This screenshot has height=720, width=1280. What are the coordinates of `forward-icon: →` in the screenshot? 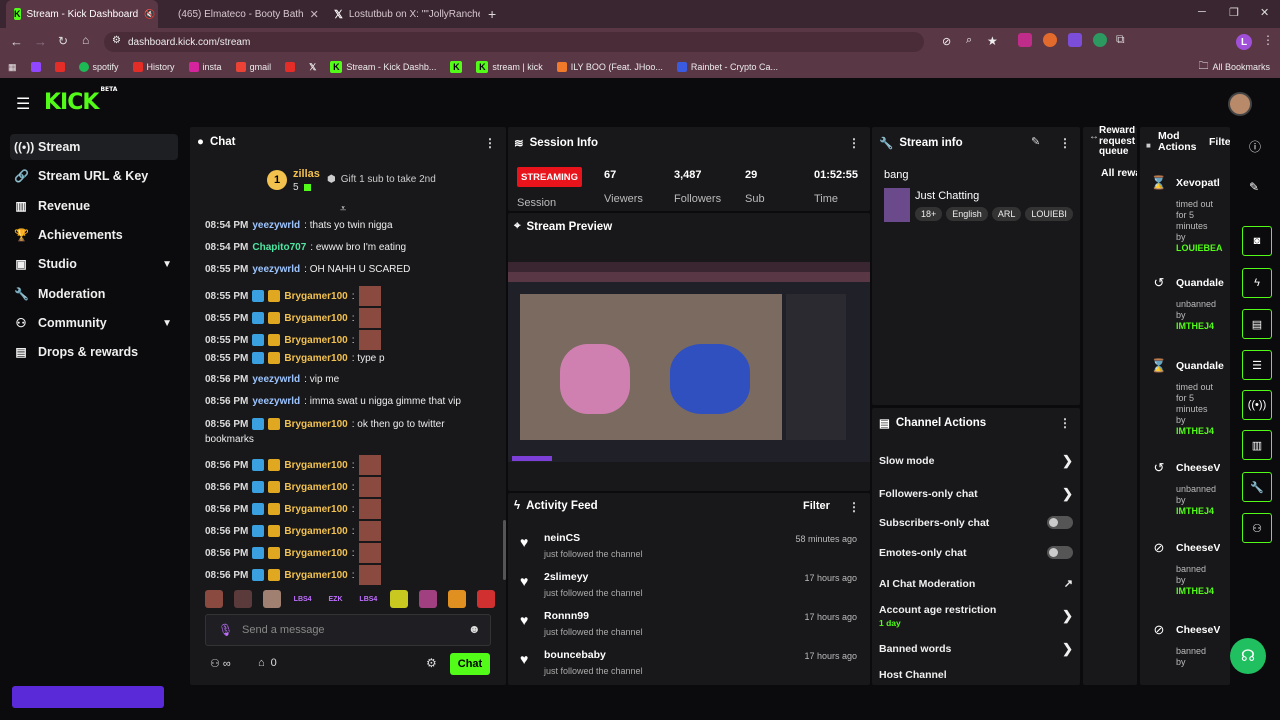 It's located at (40, 41).